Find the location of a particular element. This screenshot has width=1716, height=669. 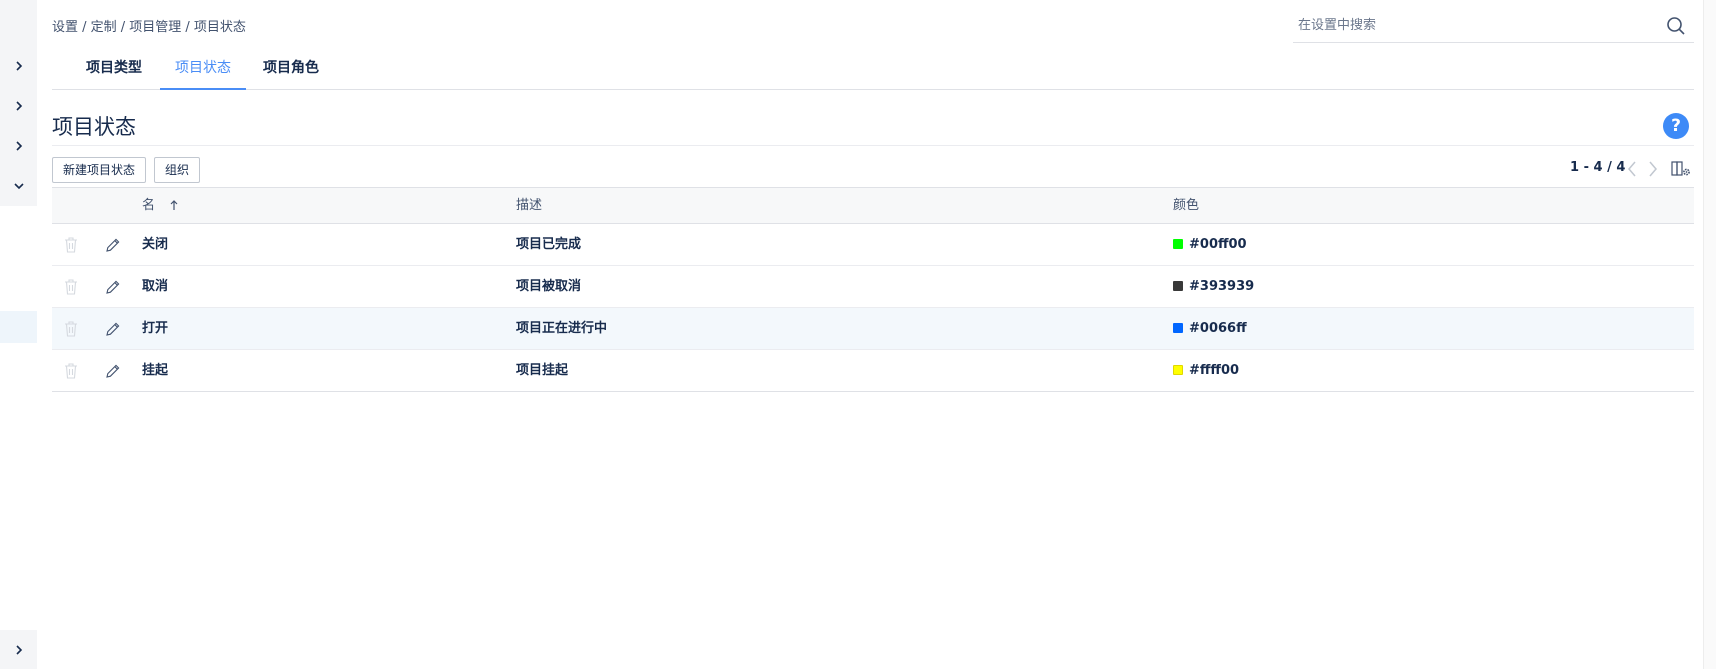

column-header-color: 颜色 is located at coordinates (1186, 206).